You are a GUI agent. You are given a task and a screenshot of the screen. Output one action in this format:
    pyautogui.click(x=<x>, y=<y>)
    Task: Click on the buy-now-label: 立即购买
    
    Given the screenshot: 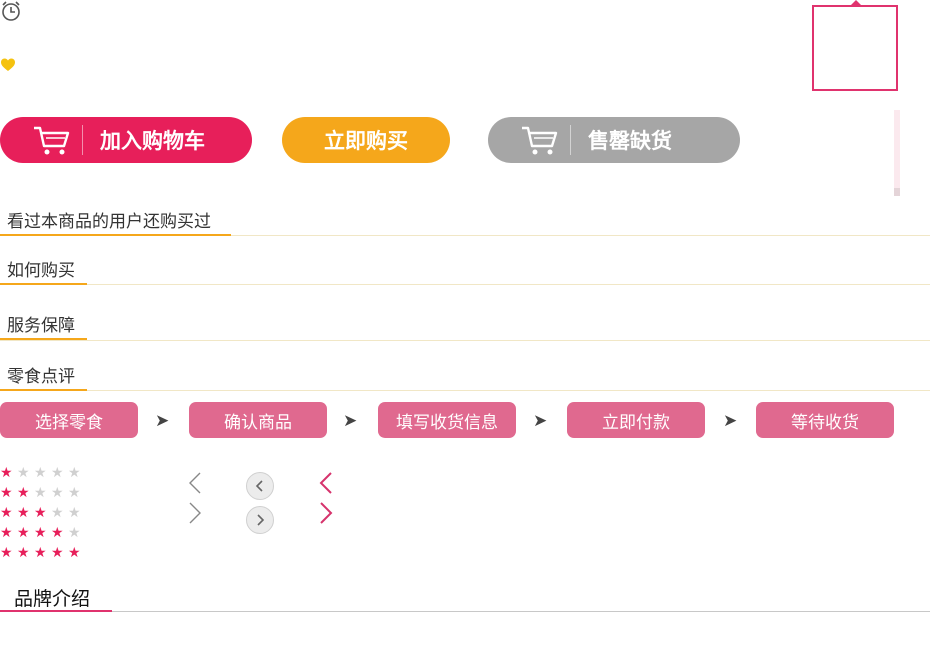 What is the action you would take?
    pyautogui.click(x=366, y=141)
    